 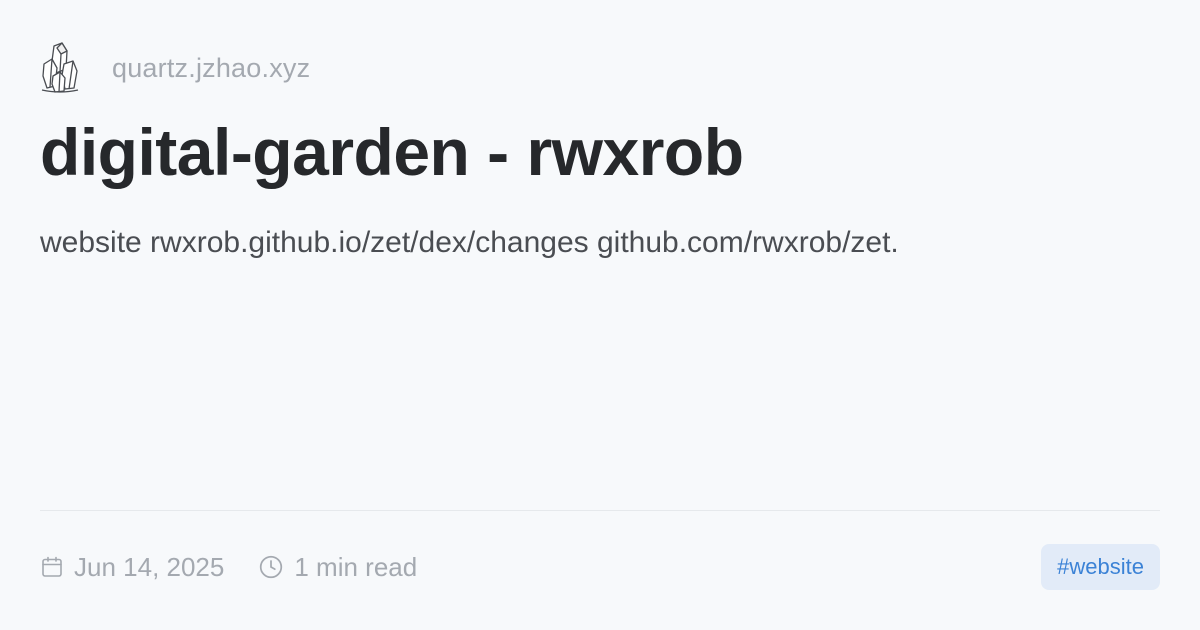 I want to click on site-header: quartz.jzhao.xyz, so click(x=600, y=68).